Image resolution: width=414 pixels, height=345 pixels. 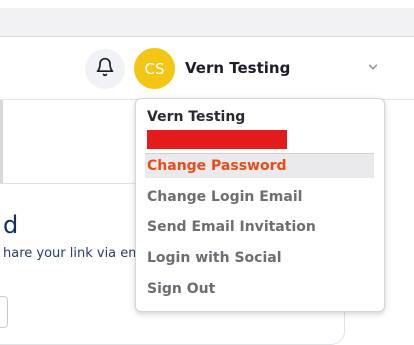 What do you see at coordinates (11, 225) in the screenshot?
I see `card-title: d` at bounding box center [11, 225].